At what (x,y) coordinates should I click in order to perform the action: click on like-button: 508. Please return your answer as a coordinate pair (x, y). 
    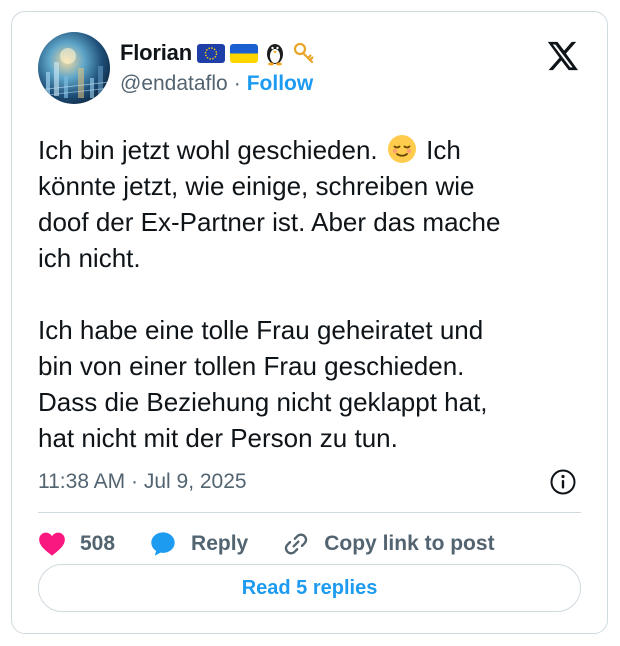
    Looking at the image, I should click on (76, 544).